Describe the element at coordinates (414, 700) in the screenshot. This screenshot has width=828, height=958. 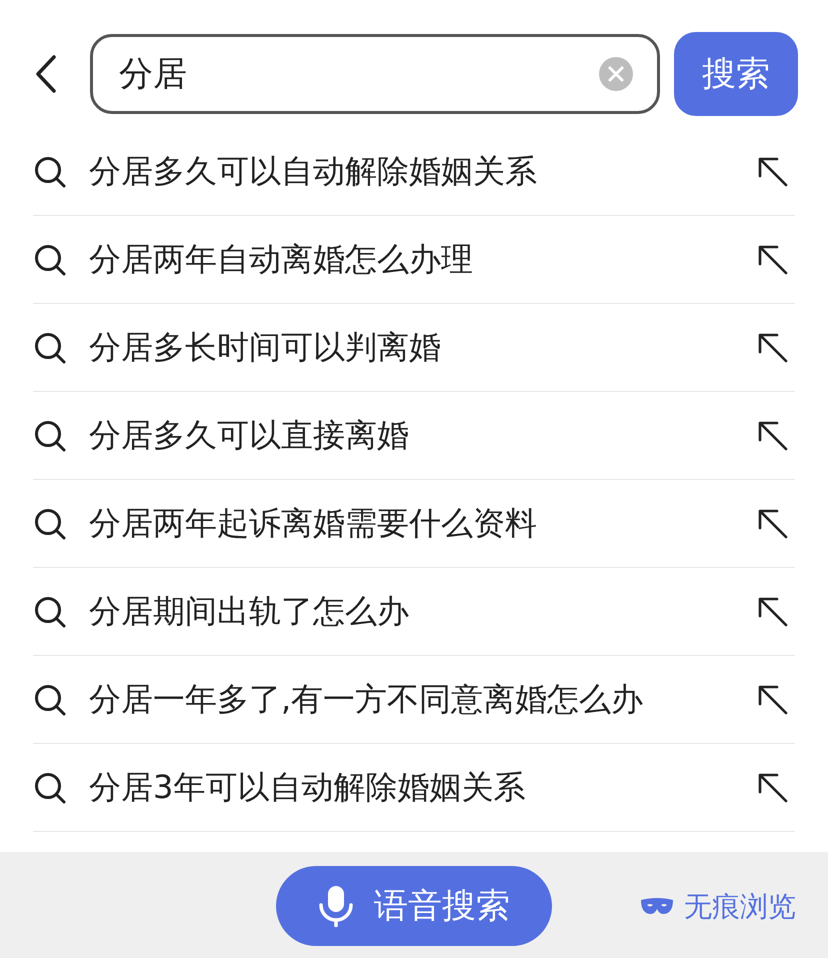
I see `suggestion-item: 分居一年多了,有一方不同意离婚怎么办` at that location.